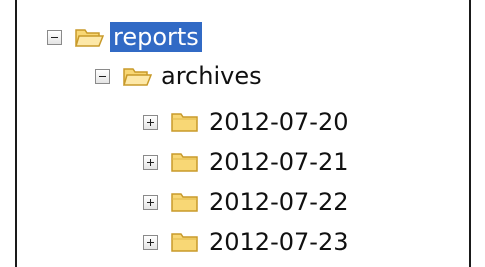 The image size is (485, 267). What do you see at coordinates (278, 242) in the screenshot?
I see `tree-node-label: 2012-07-23` at bounding box center [278, 242].